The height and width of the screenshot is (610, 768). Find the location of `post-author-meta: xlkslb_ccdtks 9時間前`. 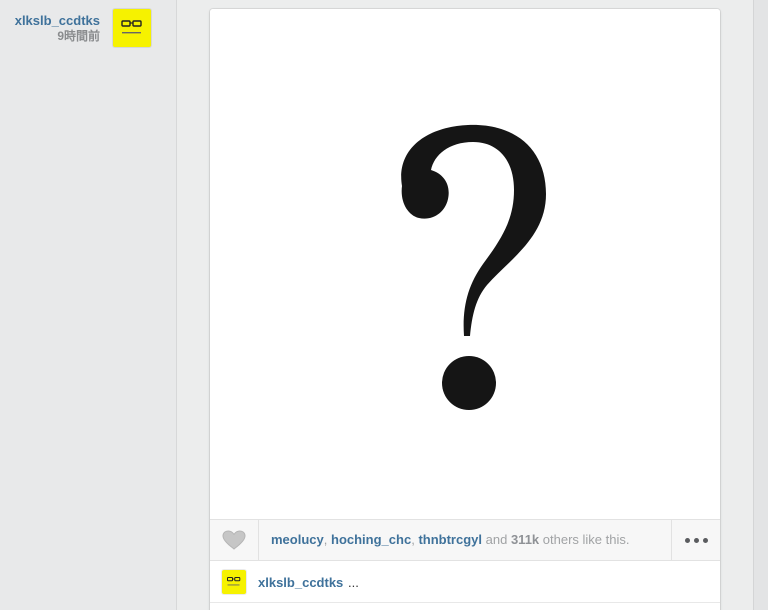

post-author-meta: xlkslb_ccdtks 9時間前 is located at coordinates (57, 28).